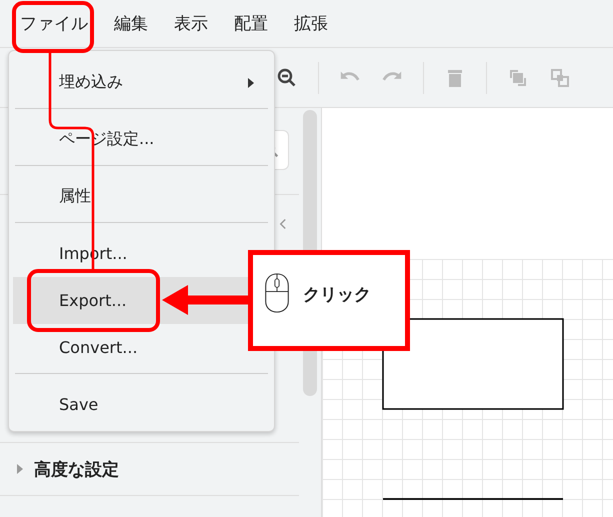  Describe the element at coordinates (131, 23) in the screenshot. I see `menu-item: 編集` at that location.